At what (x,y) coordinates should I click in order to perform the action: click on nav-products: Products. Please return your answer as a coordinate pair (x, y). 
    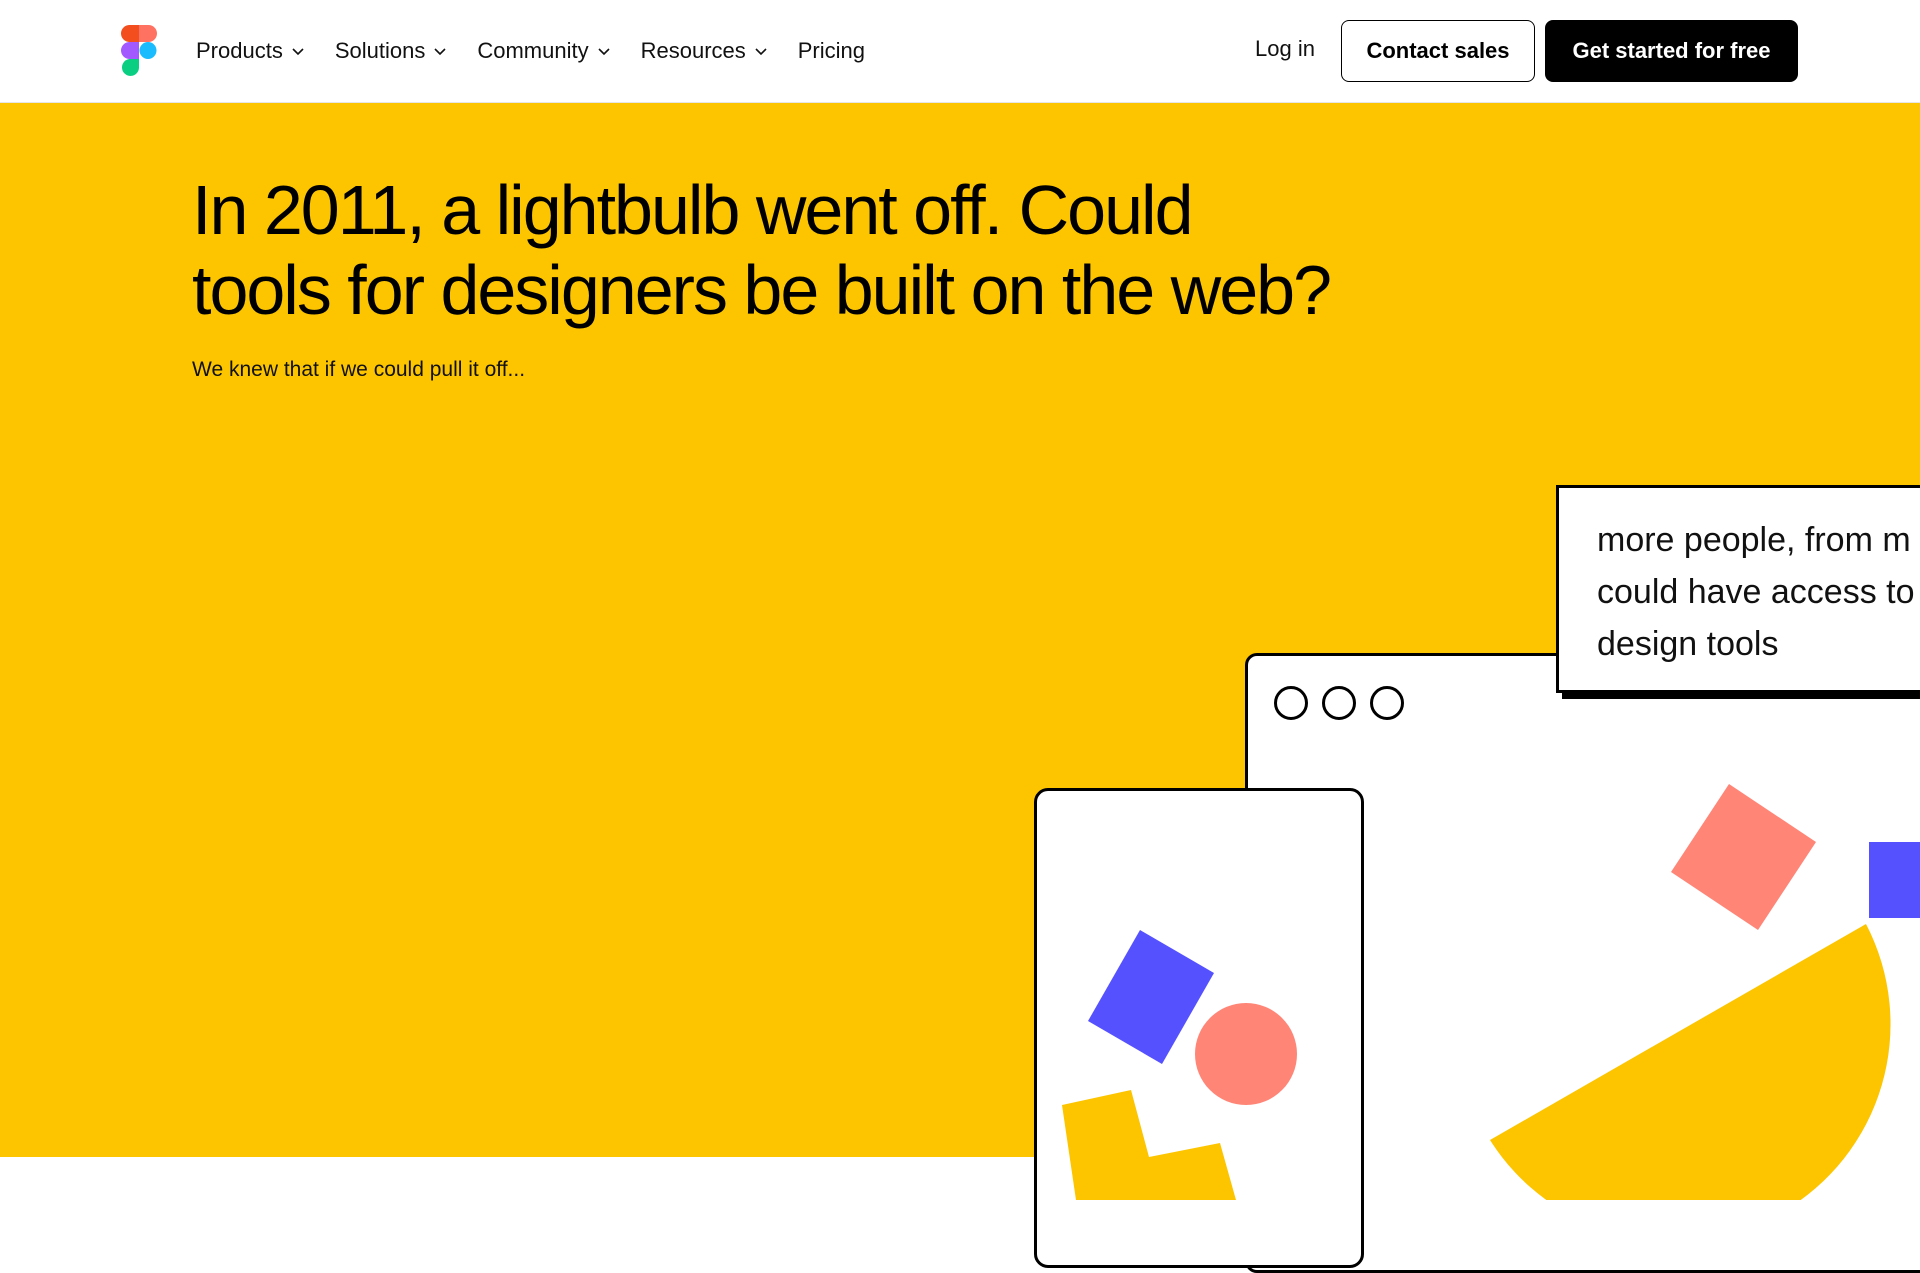
    Looking at the image, I should click on (250, 51).